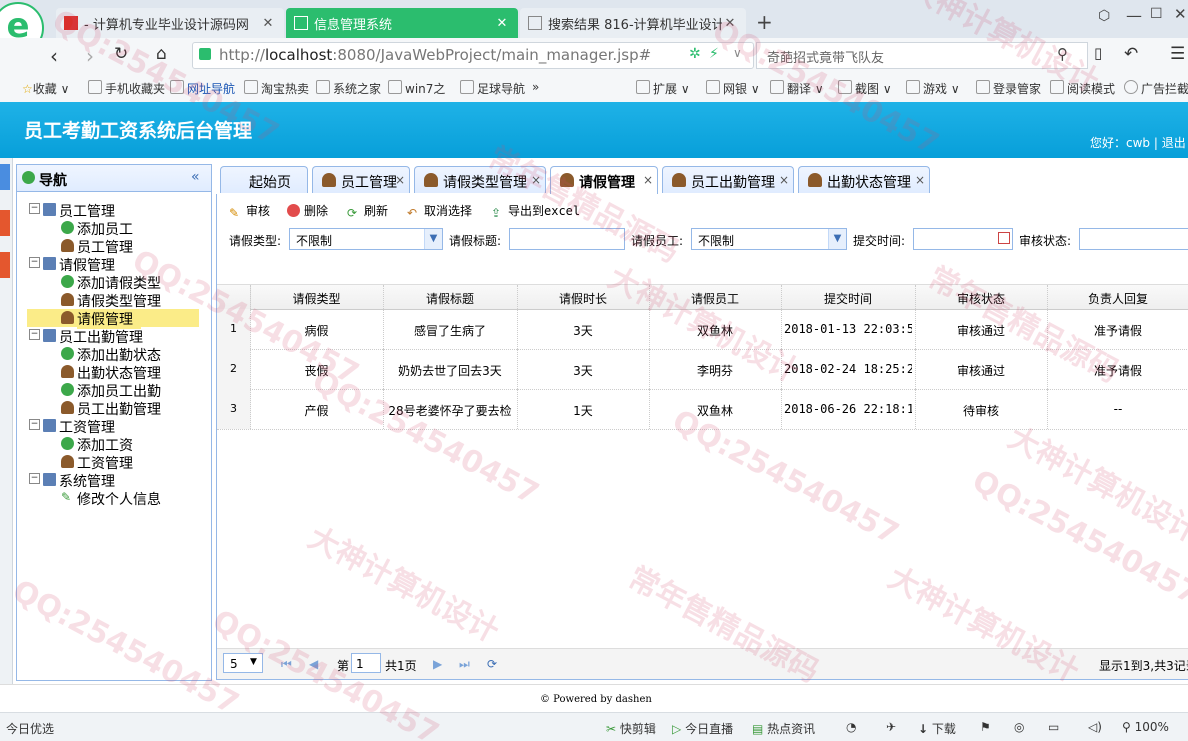 The height and width of the screenshot is (741, 1188). Describe the element at coordinates (633, 23) in the screenshot. I see `browser-tab: 搜索结果 816-计算机毕业设计源 ✕` at that location.